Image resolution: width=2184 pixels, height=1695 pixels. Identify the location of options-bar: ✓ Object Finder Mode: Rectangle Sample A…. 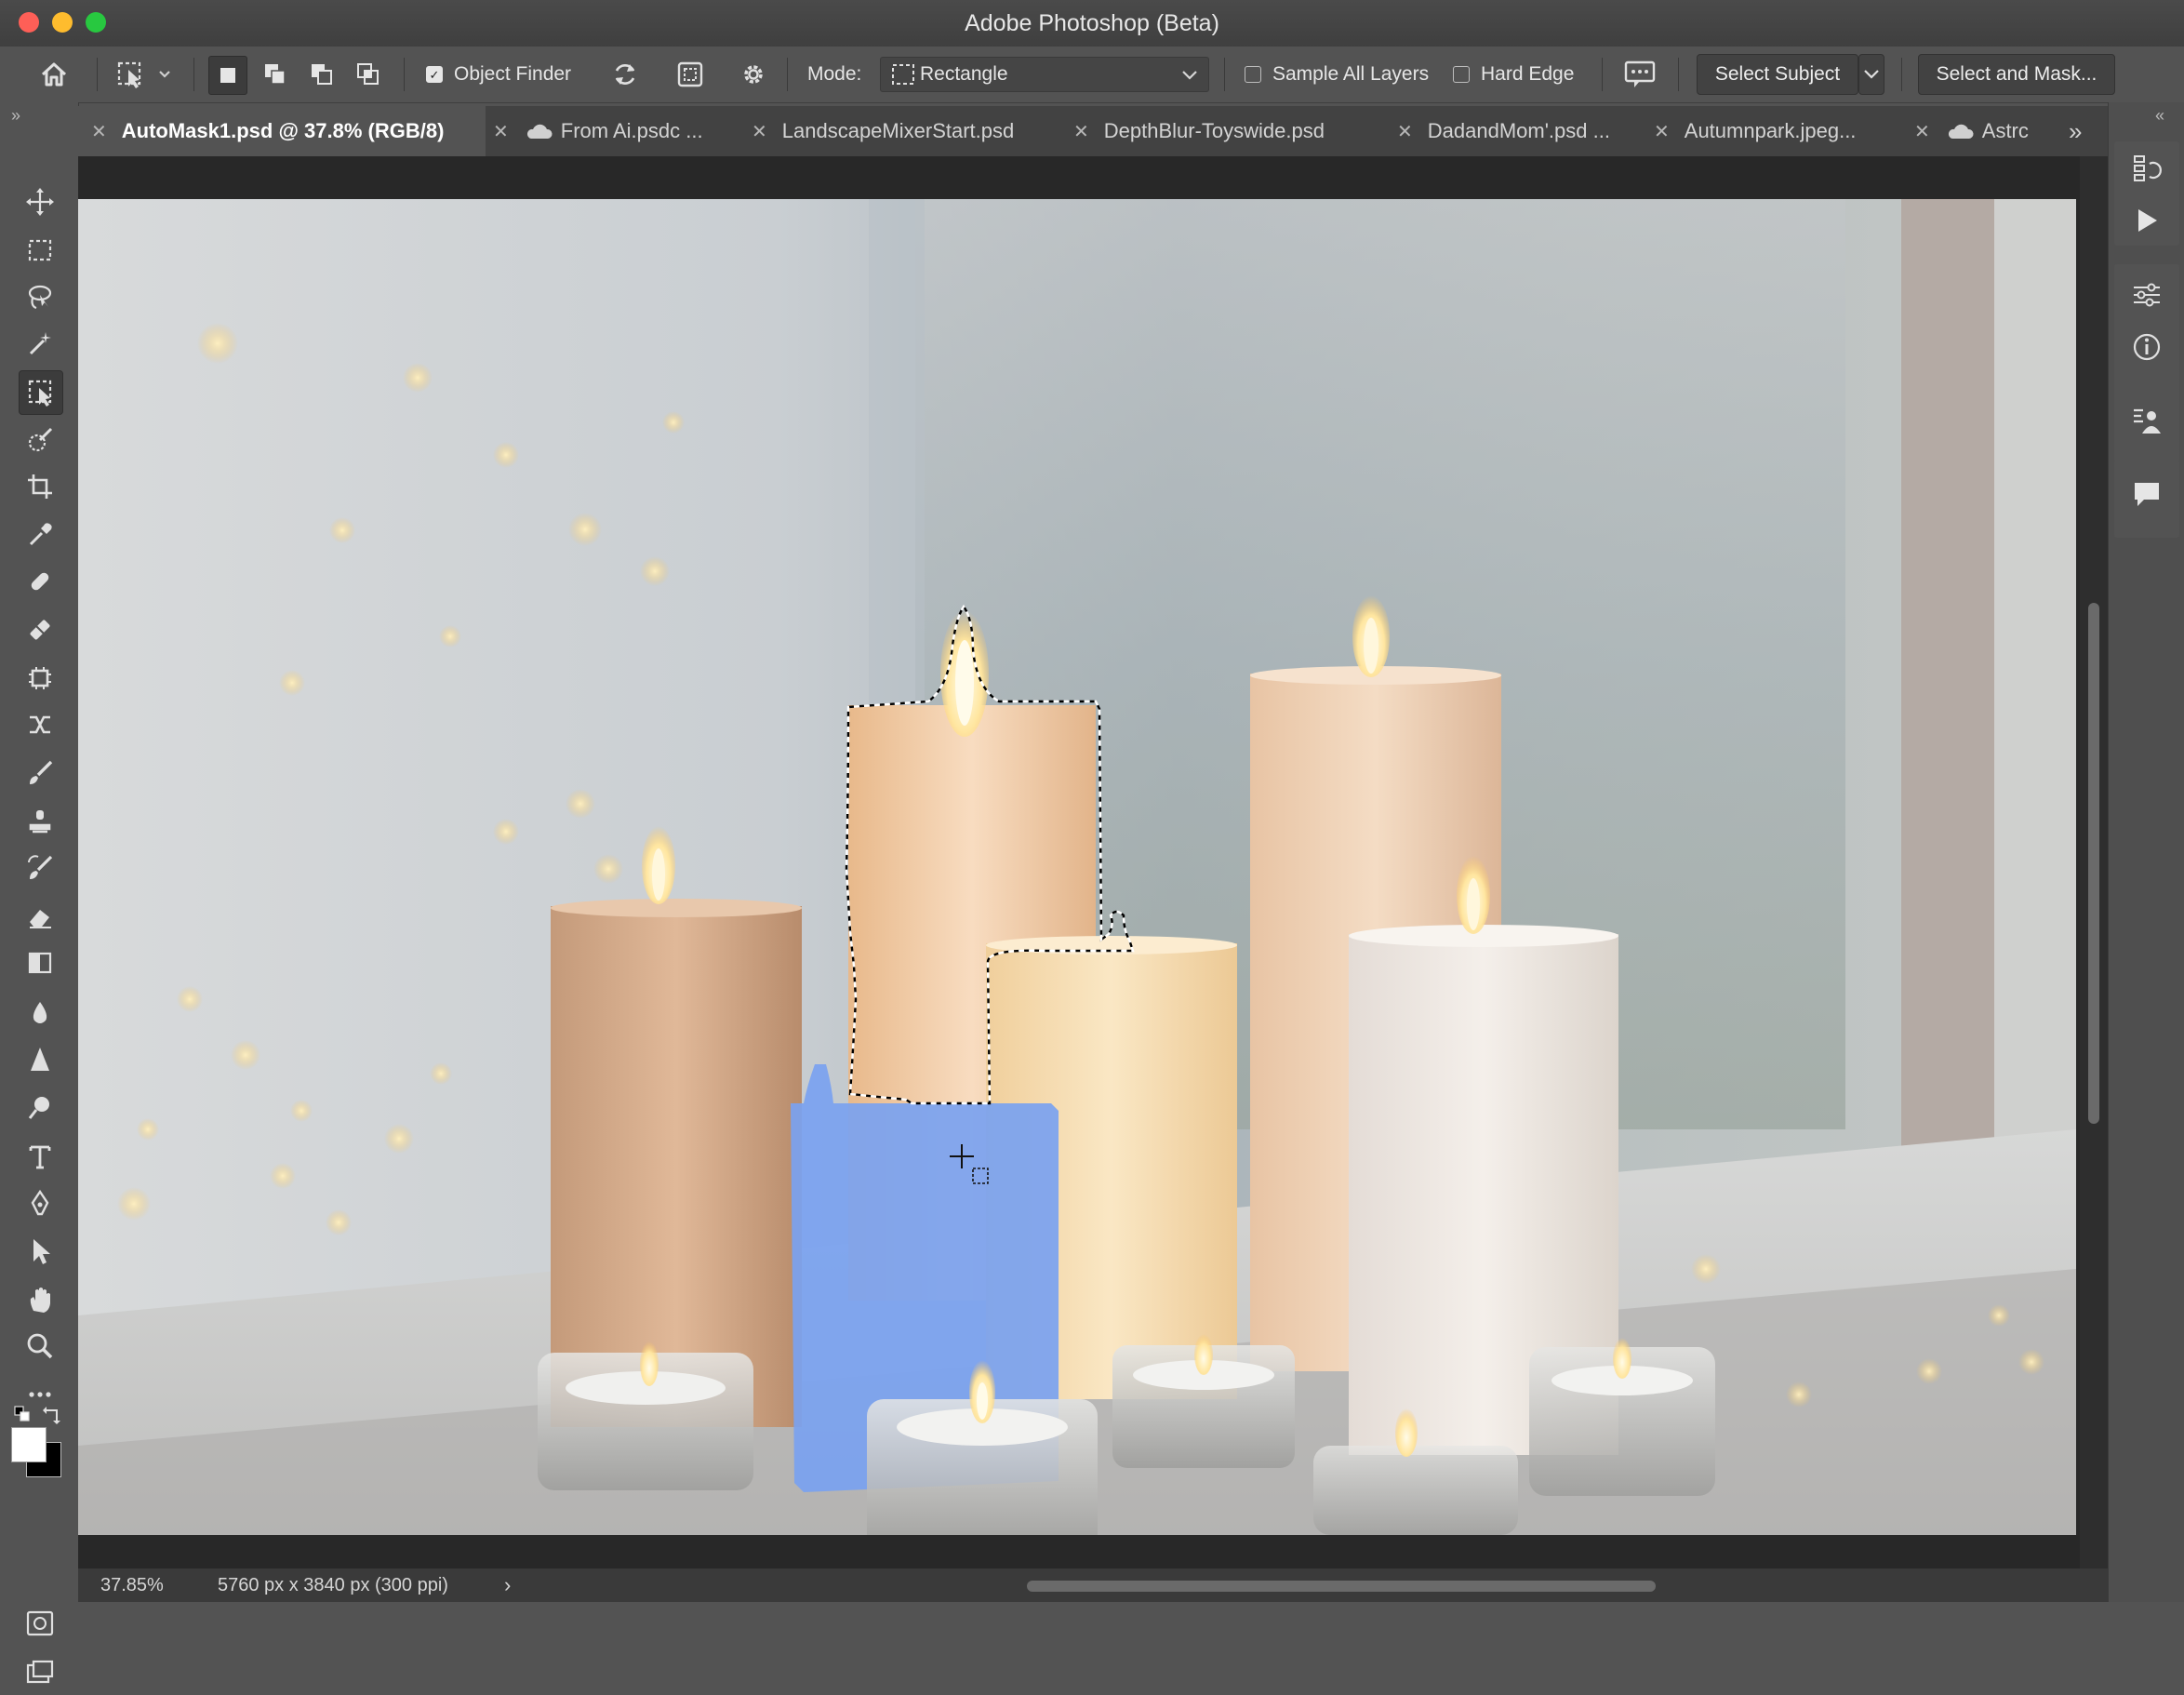
(1092, 75).